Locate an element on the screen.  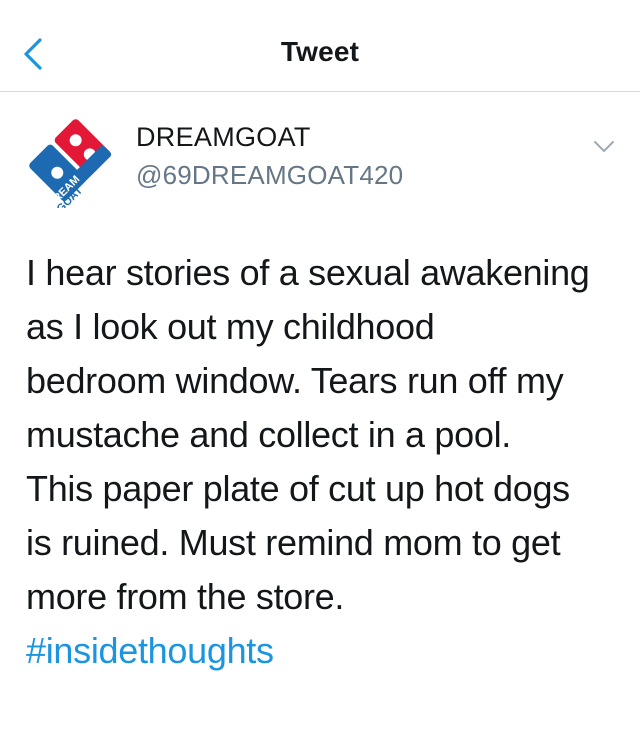
hashtag-link: #insidethoughts is located at coordinates (150, 651).